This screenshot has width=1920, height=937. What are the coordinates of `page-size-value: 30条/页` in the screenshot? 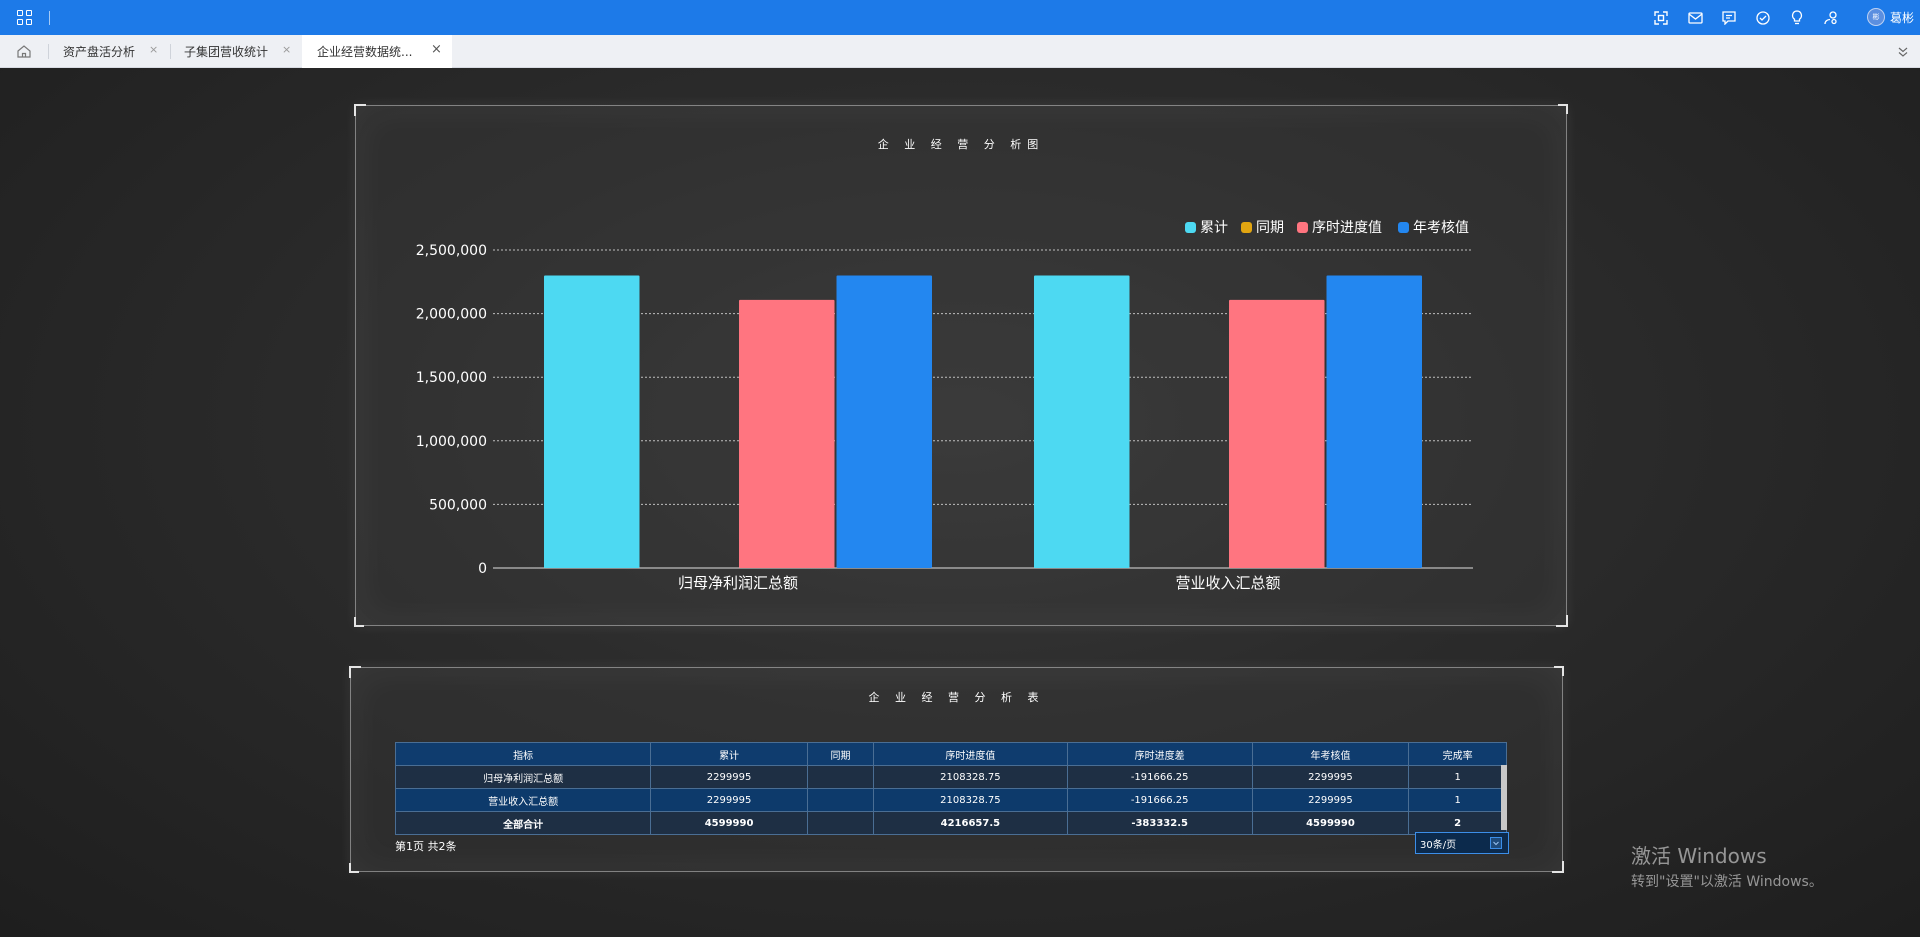 It's located at (1438, 845).